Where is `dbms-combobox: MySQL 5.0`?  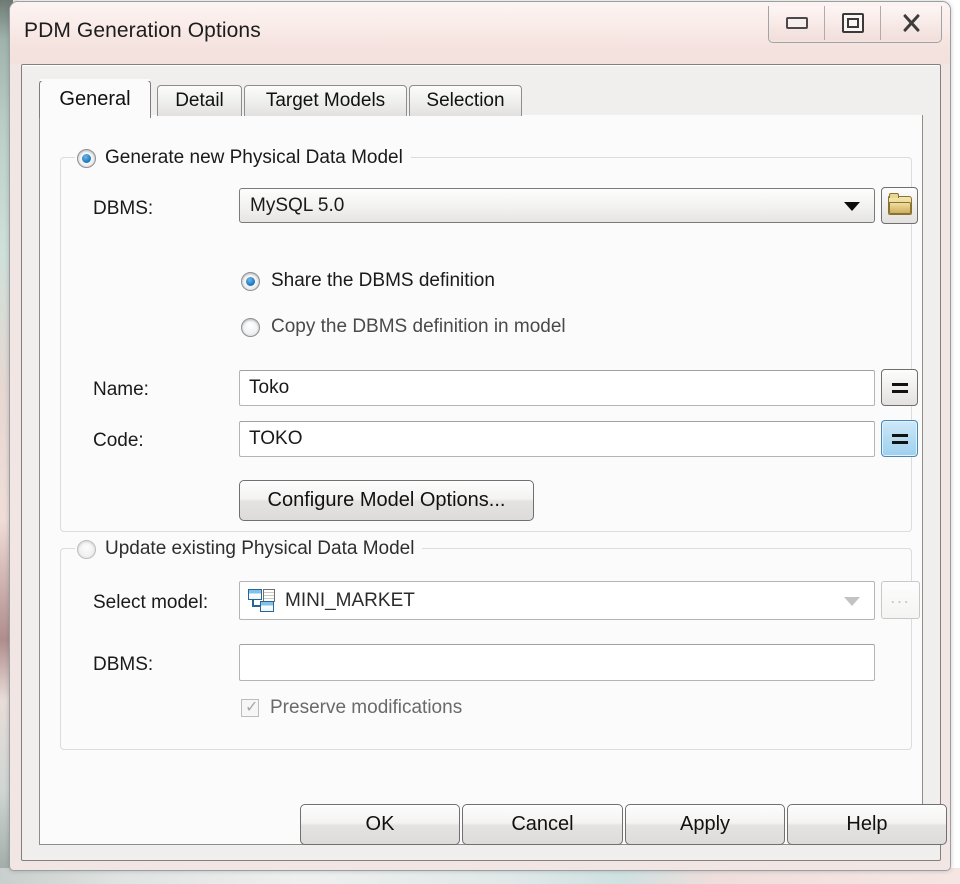
dbms-combobox: MySQL 5.0 is located at coordinates (557, 205).